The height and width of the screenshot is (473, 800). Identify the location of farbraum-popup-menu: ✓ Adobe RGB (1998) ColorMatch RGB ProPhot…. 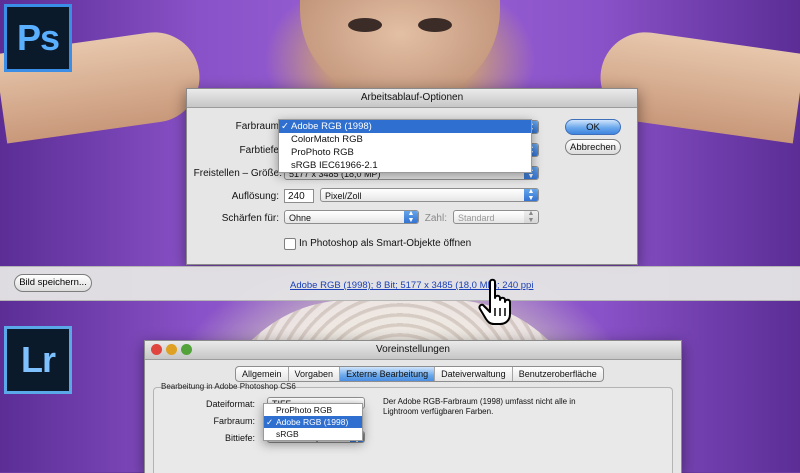
(405, 146).